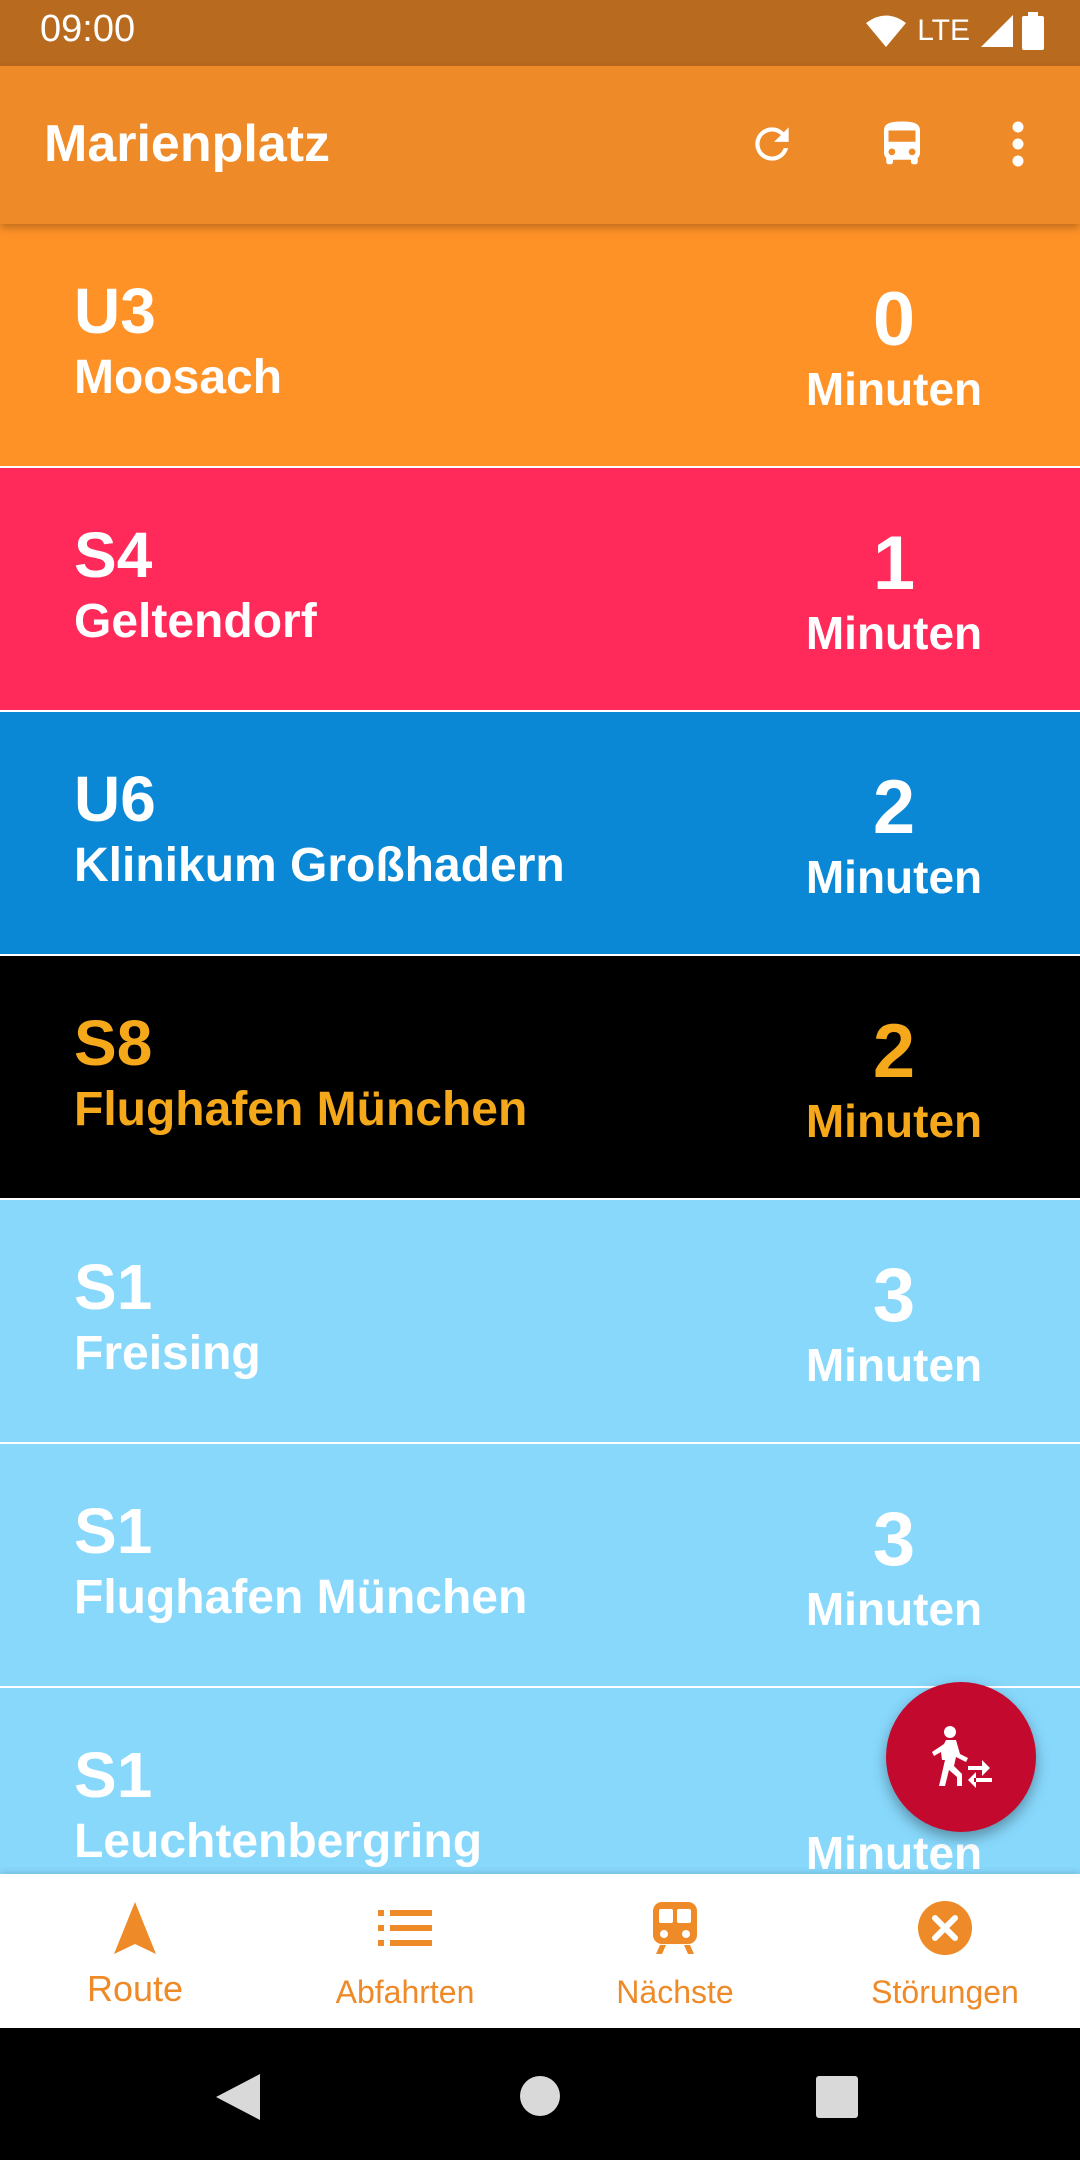  I want to click on departure-row: S8 Flughafen München 2 Minuten, so click(540, 1077).